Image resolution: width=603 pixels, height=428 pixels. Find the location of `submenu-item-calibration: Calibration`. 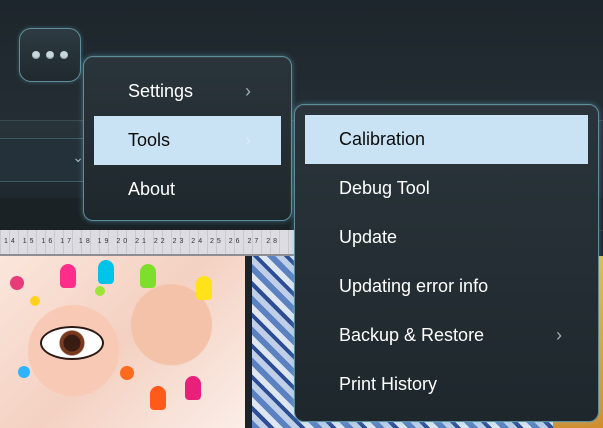

submenu-item-calibration: Calibration is located at coordinates (446, 139).